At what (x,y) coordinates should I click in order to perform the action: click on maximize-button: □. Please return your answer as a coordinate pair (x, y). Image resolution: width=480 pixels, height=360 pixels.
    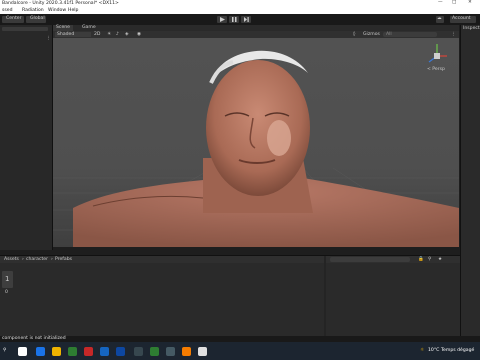
    Looking at the image, I should click on (454, 3).